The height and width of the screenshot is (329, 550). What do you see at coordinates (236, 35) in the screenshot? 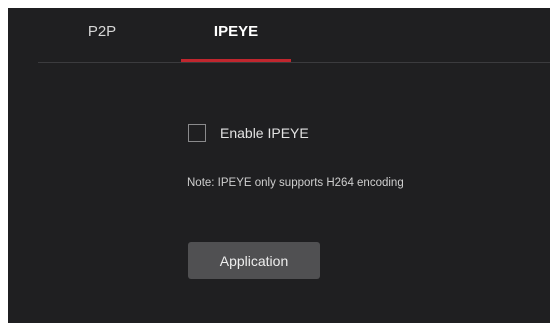
I see `tab-ipeye: IPEYE` at bounding box center [236, 35].